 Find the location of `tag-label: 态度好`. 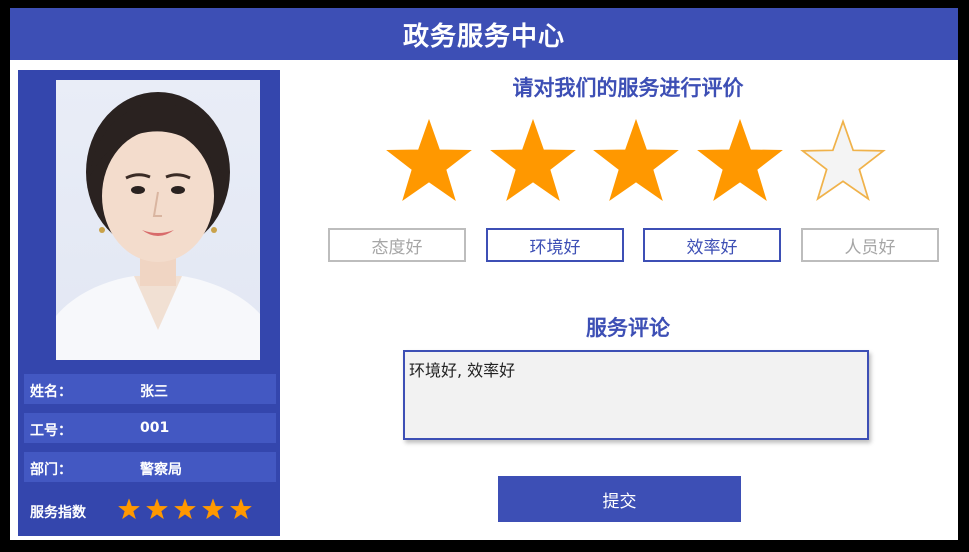

tag-label: 态度好 is located at coordinates (397, 247).